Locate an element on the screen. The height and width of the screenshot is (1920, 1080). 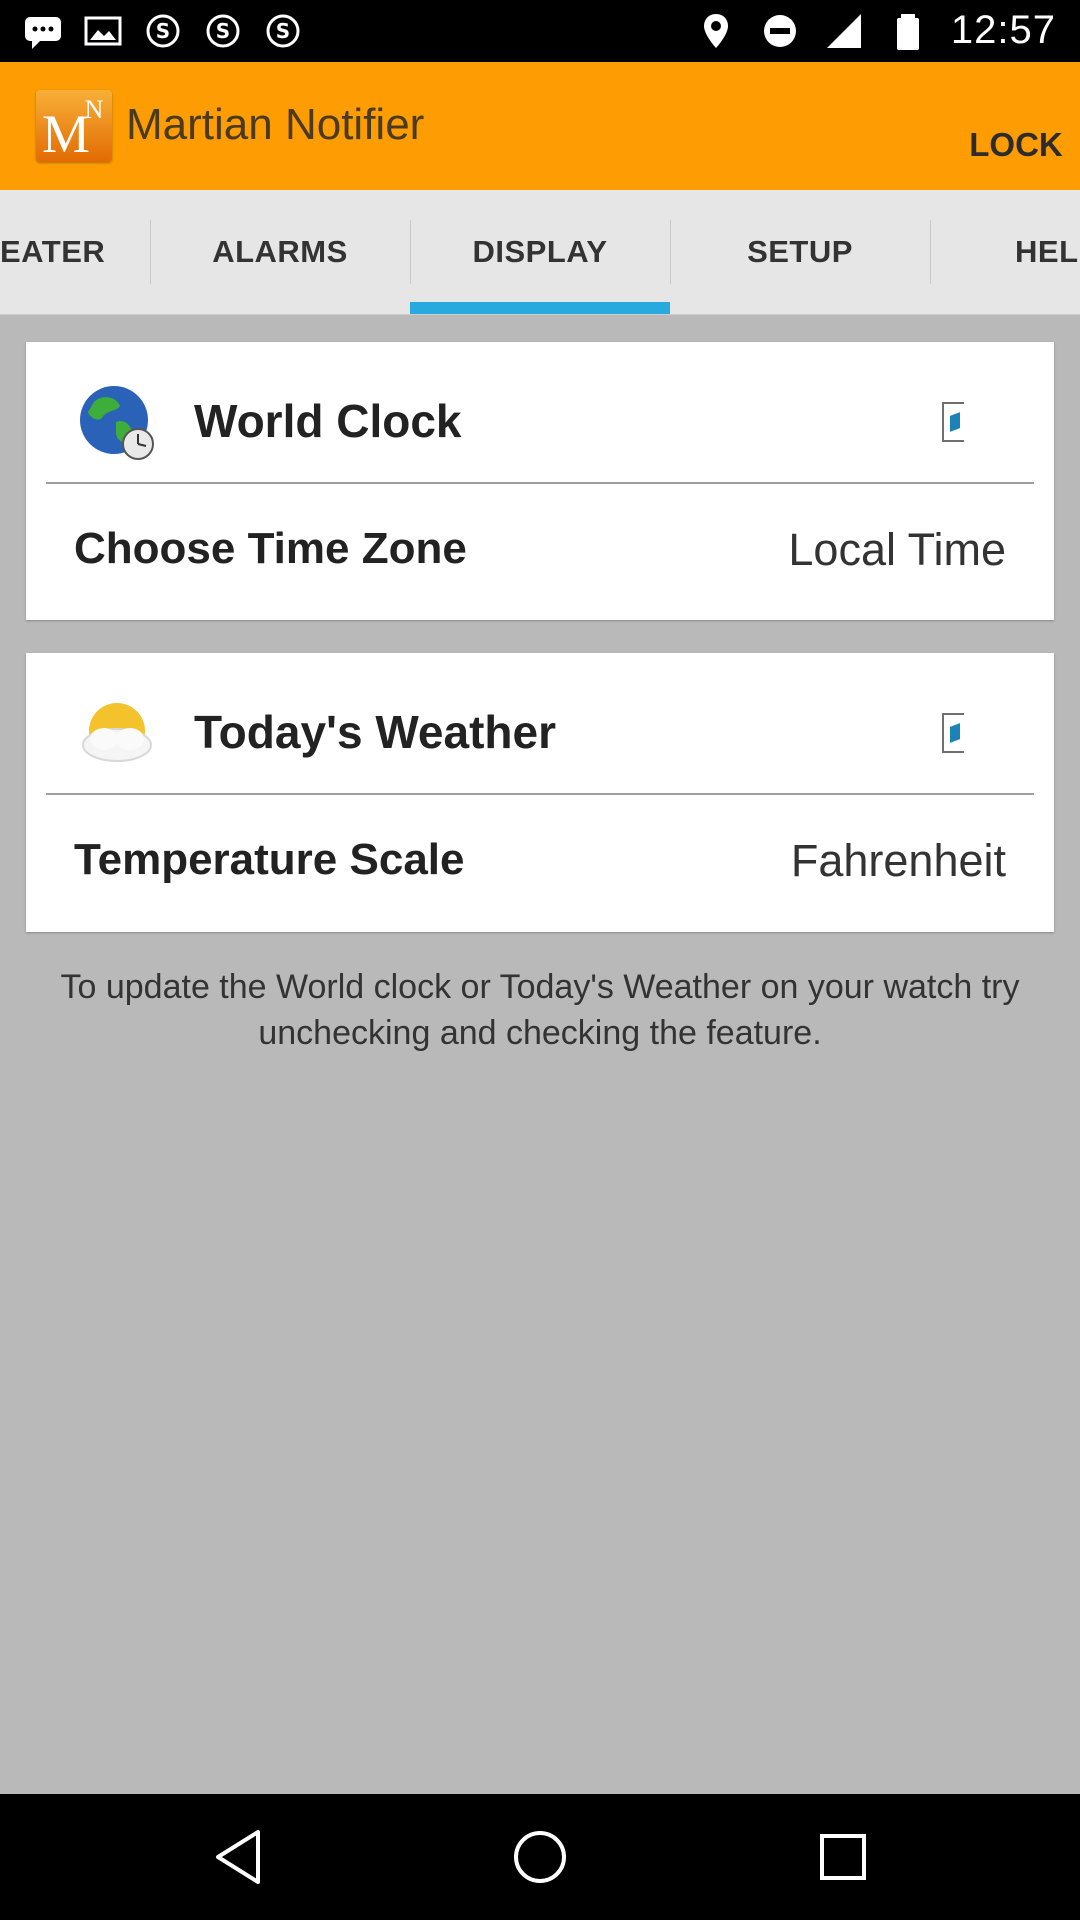
notification-icons: S S S is located at coordinates (163, 31).